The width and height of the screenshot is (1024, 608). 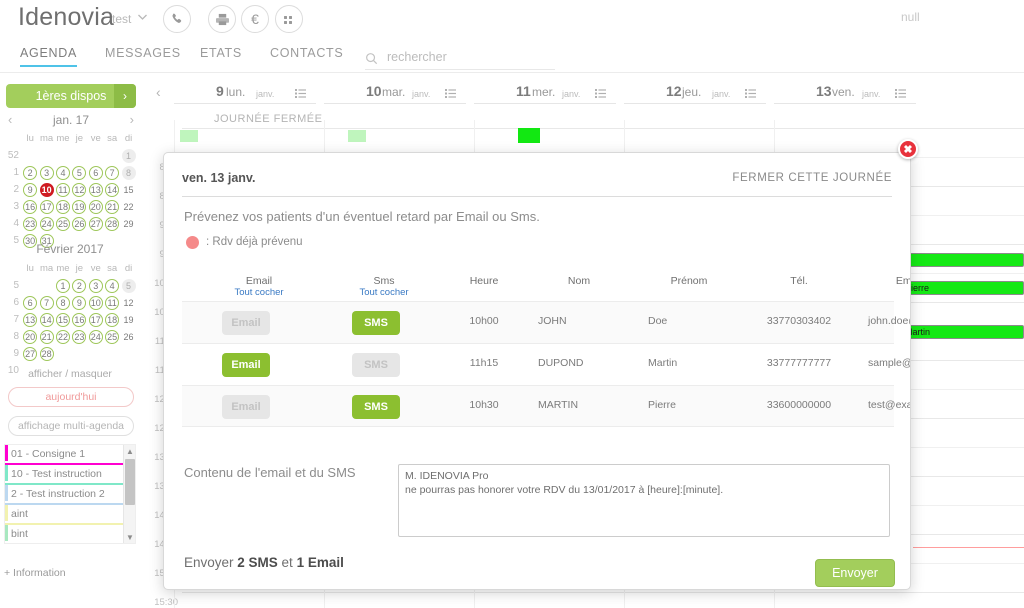 I want to click on brand-account-label: test, so click(x=121, y=19).